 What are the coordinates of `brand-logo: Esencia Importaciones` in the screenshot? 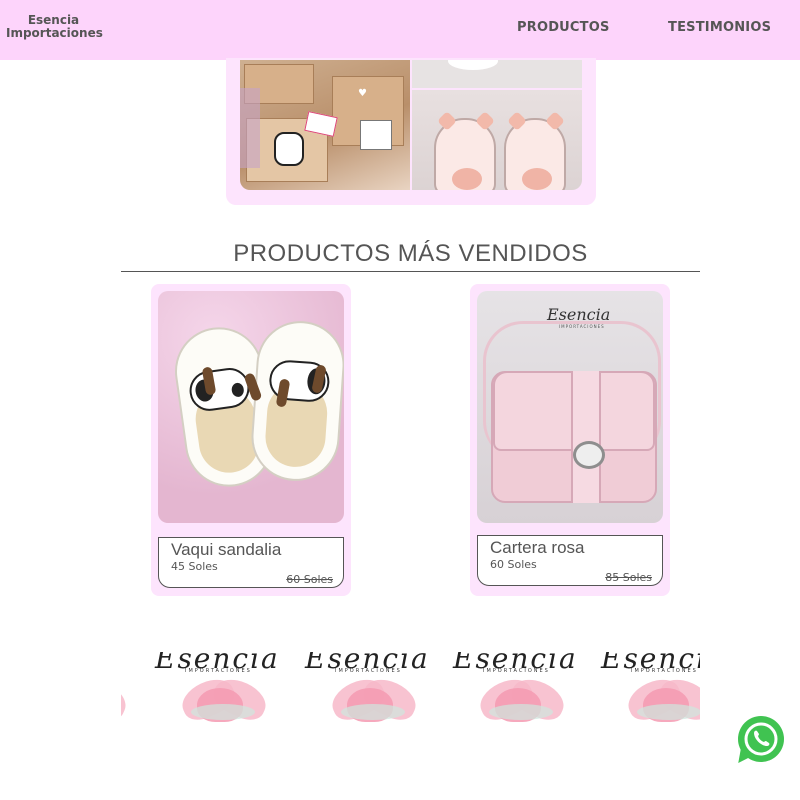 It's located at (54, 27).